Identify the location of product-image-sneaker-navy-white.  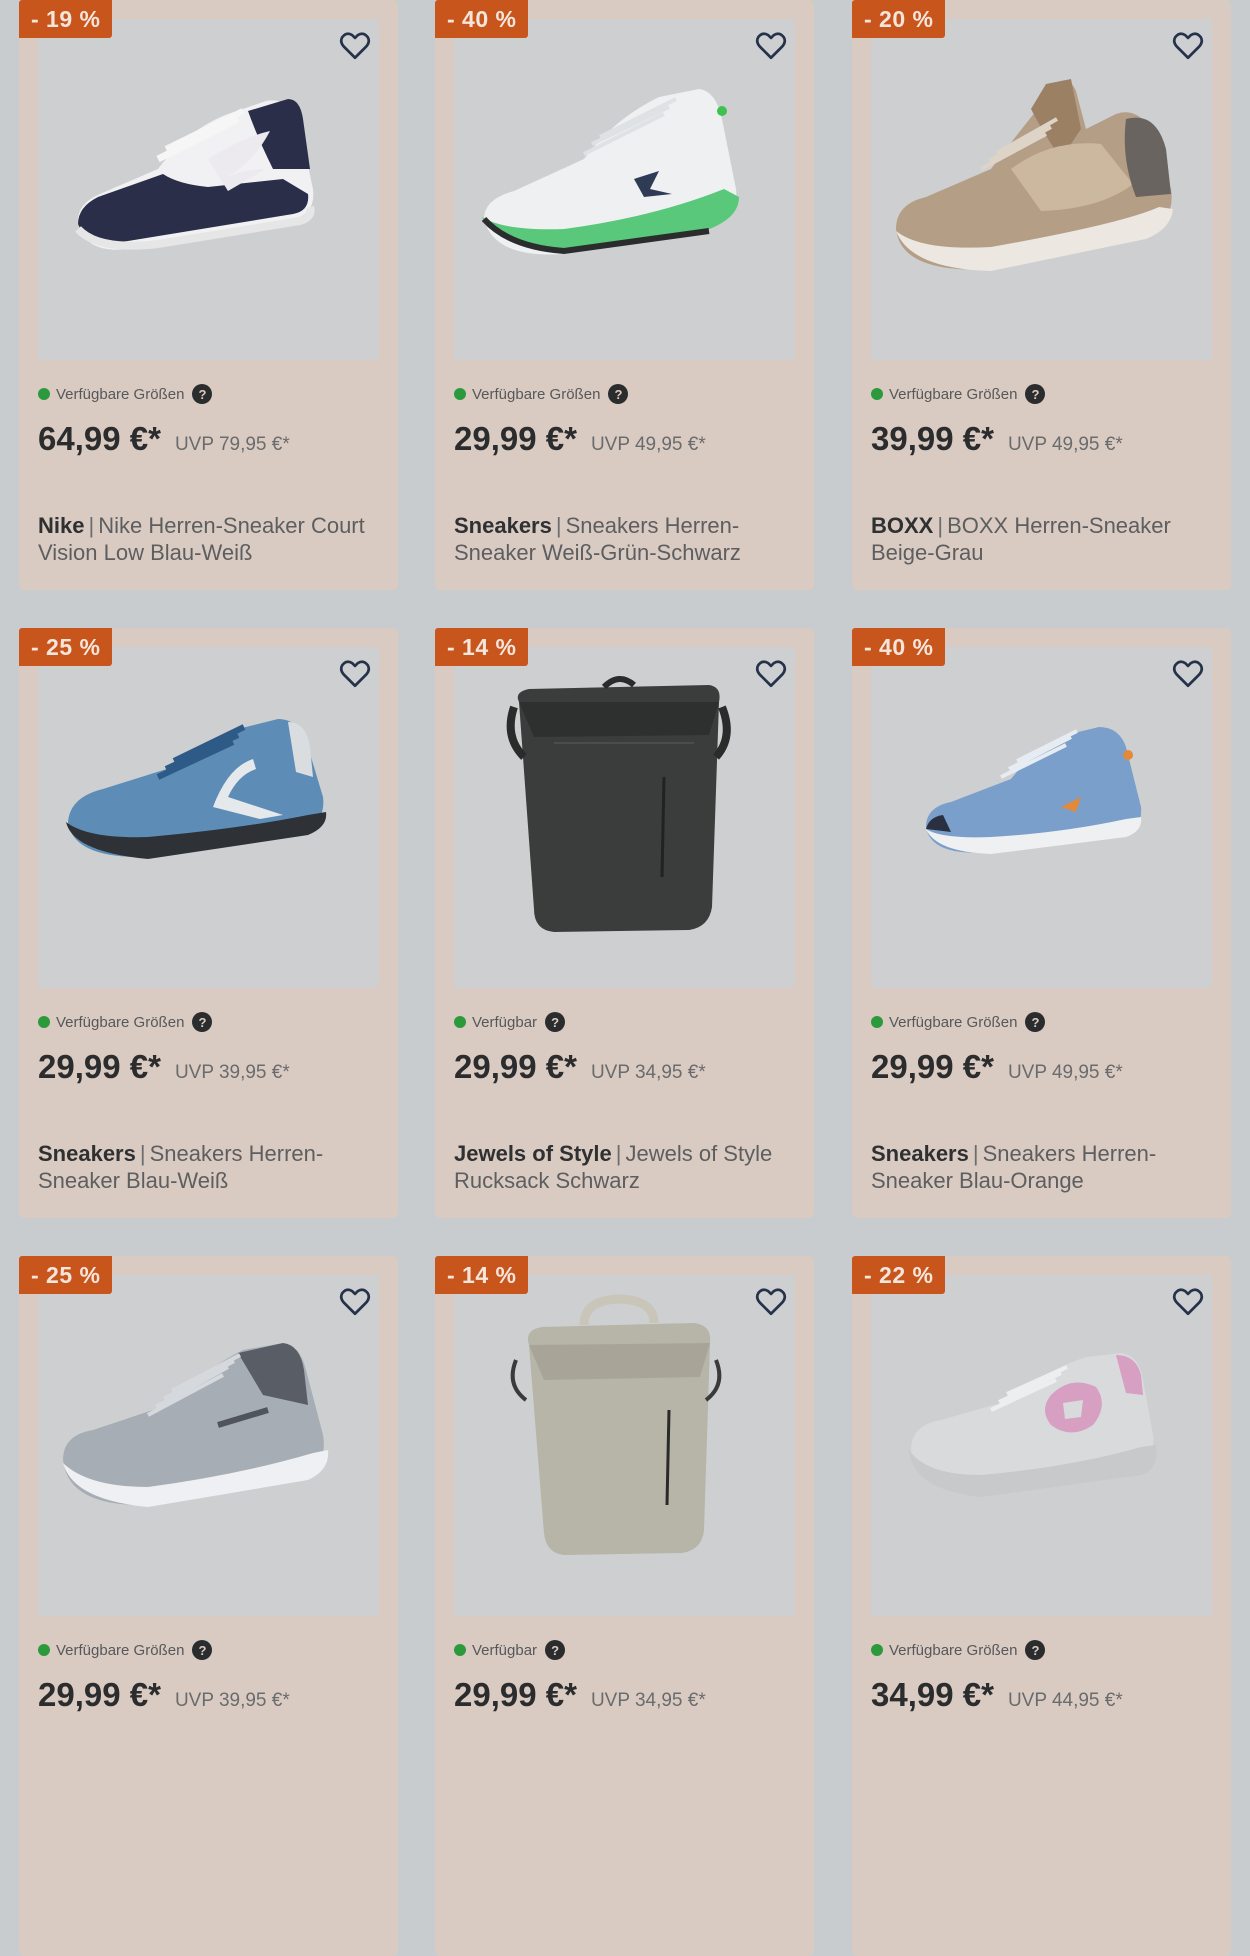
(208, 189).